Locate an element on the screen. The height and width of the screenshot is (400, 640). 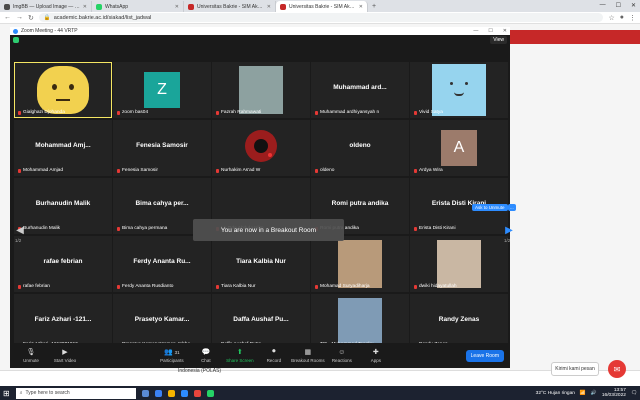
participant-tile: Ferdy Ananta Ru... Ferdy Ananta Rusdianto is located at coordinates (162, 264).